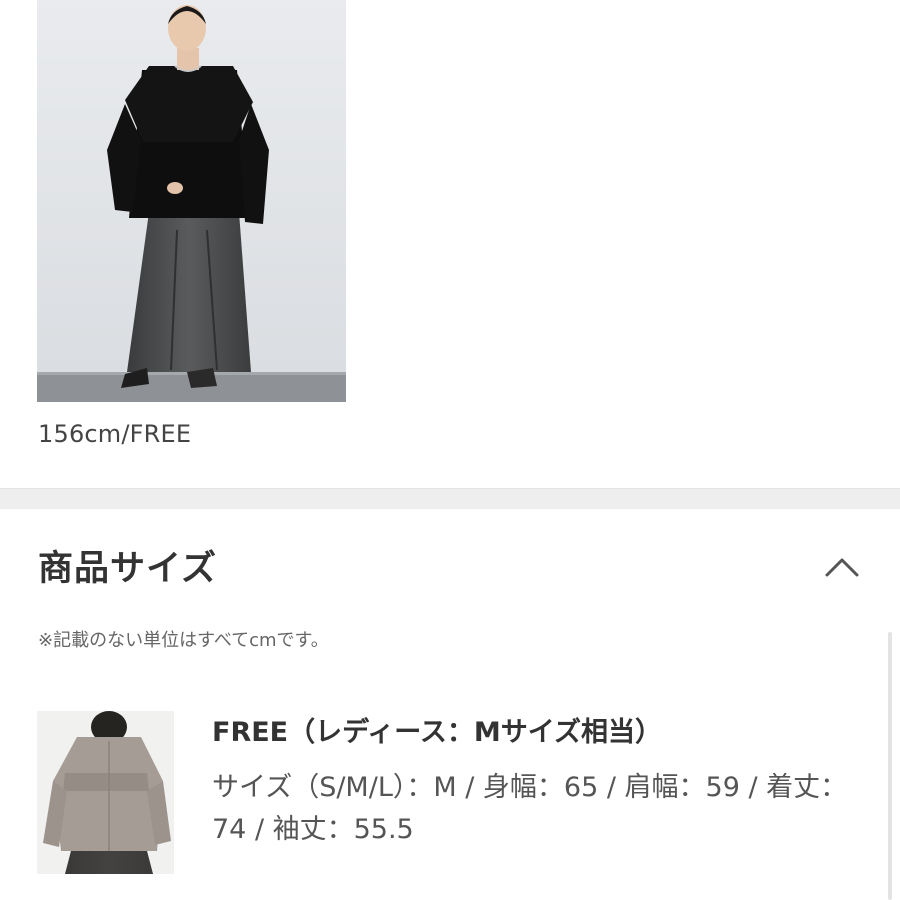 The height and width of the screenshot is (900, 900). What do you see at coordinates (115, 434) in the screenshot?
I see `model-height-caption: 156cm/FREE` at bounding box center [115, 434].